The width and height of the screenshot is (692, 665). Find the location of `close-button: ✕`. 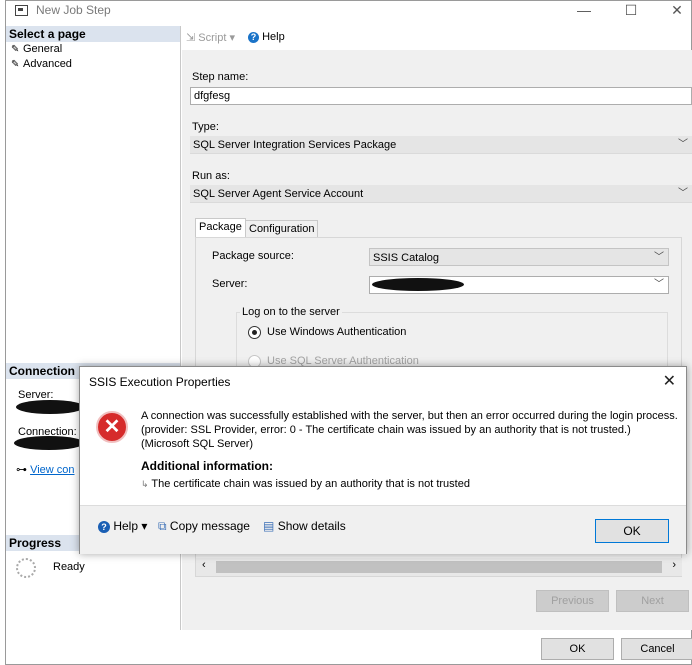

close-button: ✕ is located at coordinates (673, 11).